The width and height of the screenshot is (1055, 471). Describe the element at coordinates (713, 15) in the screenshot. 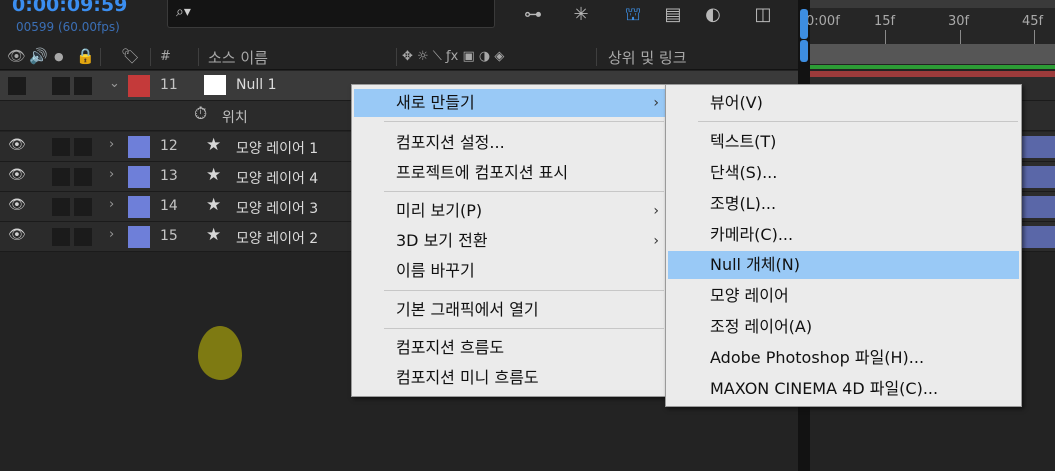

I see `motion-blur-icon: ◐` at that location.